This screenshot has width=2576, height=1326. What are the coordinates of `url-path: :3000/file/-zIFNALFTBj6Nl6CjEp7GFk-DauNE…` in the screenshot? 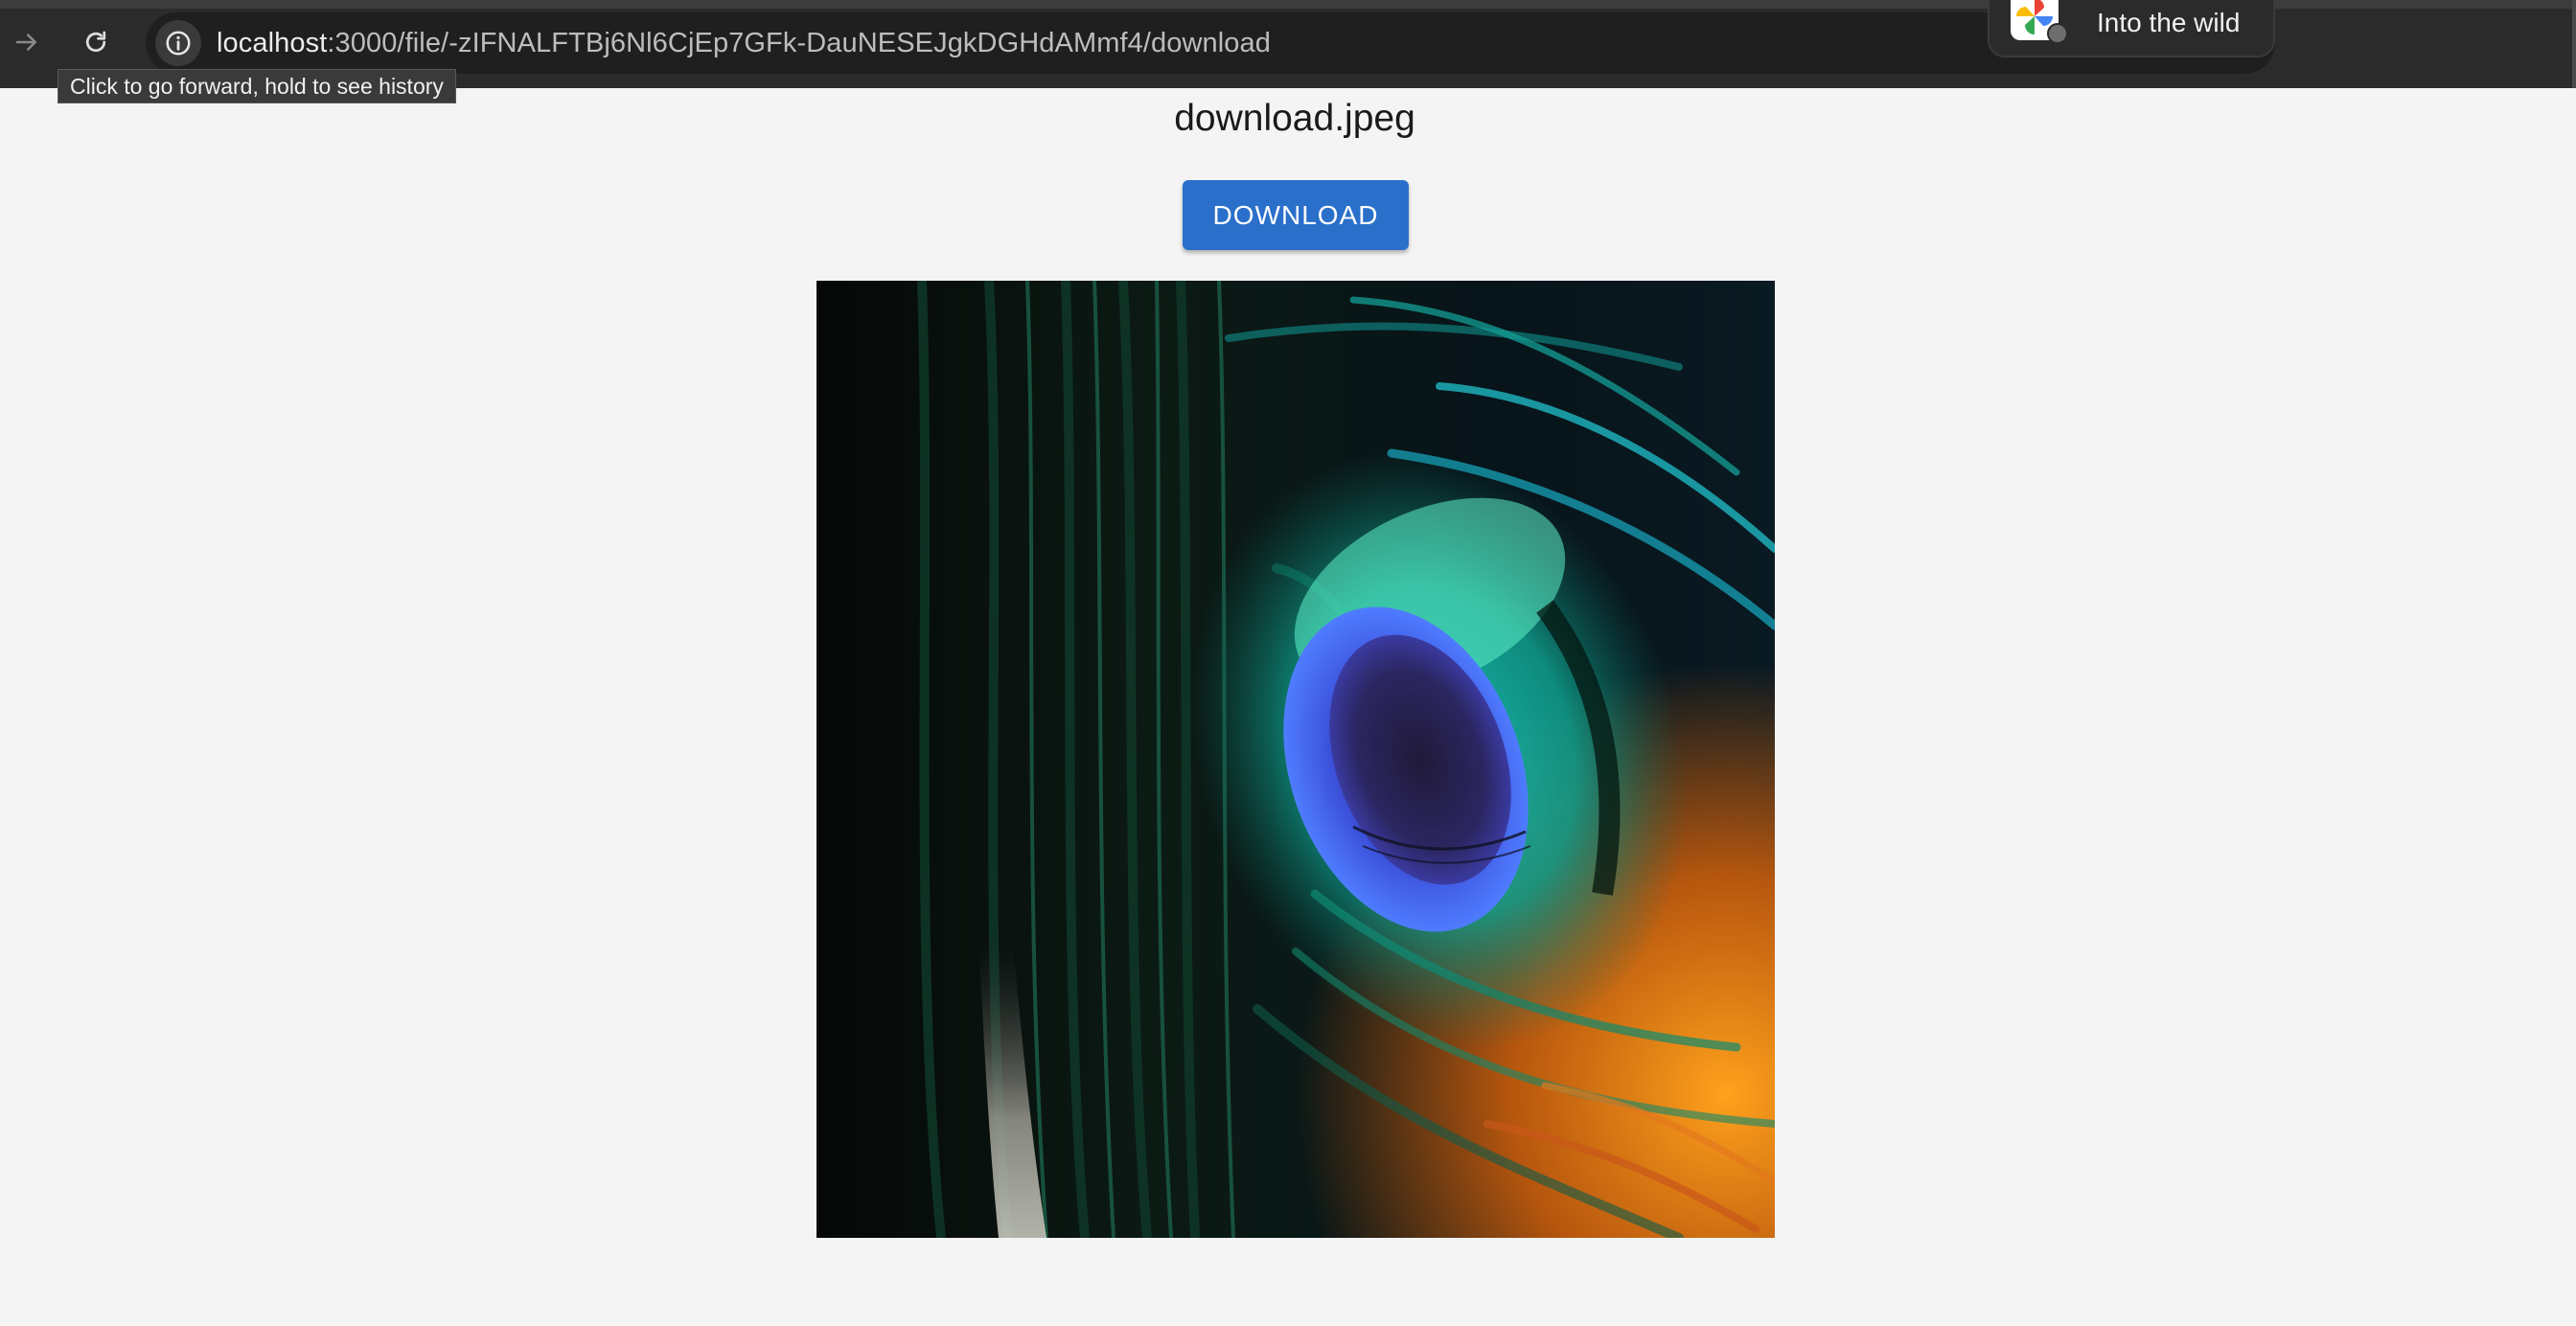 It's located at (799, 43).